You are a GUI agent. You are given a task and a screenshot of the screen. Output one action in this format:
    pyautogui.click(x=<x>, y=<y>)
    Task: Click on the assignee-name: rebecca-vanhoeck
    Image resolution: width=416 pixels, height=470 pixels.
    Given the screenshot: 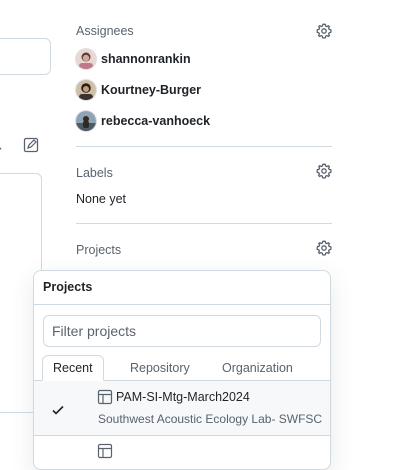 What is the action you would take?
    pyautogui.click(x=156, y=121)
    